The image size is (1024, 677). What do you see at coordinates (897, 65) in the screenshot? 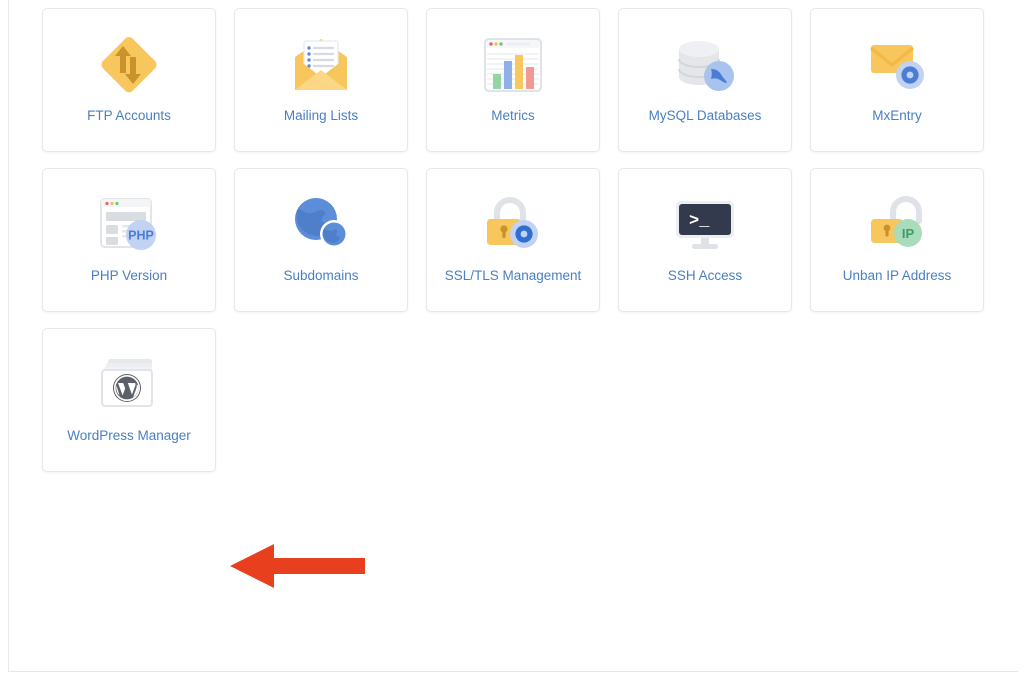
I see `mxentry-icon` at bounding box center [897, 65].